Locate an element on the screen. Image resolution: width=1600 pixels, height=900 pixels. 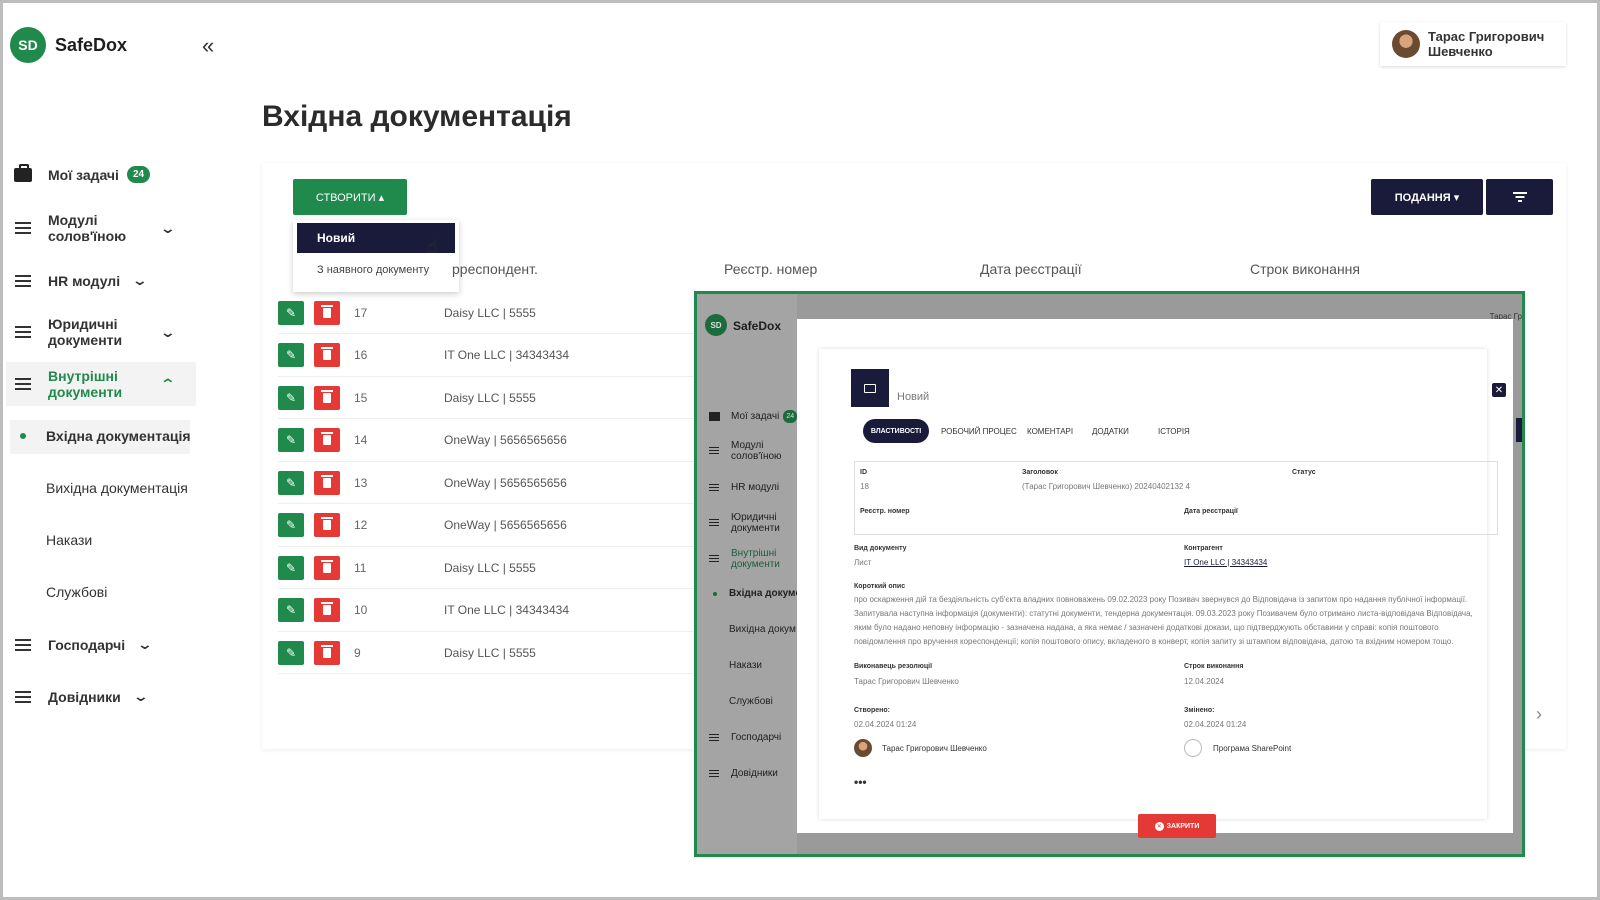
active-dot-icon is located at coordinates (715, 594).